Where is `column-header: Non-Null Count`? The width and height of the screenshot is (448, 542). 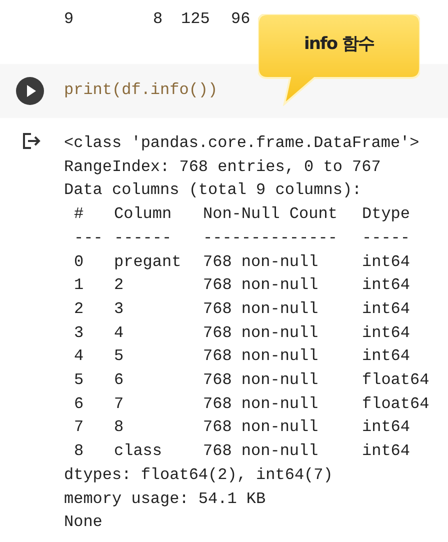 column-header: Non-Null Count is located at coordinates (270, 215).